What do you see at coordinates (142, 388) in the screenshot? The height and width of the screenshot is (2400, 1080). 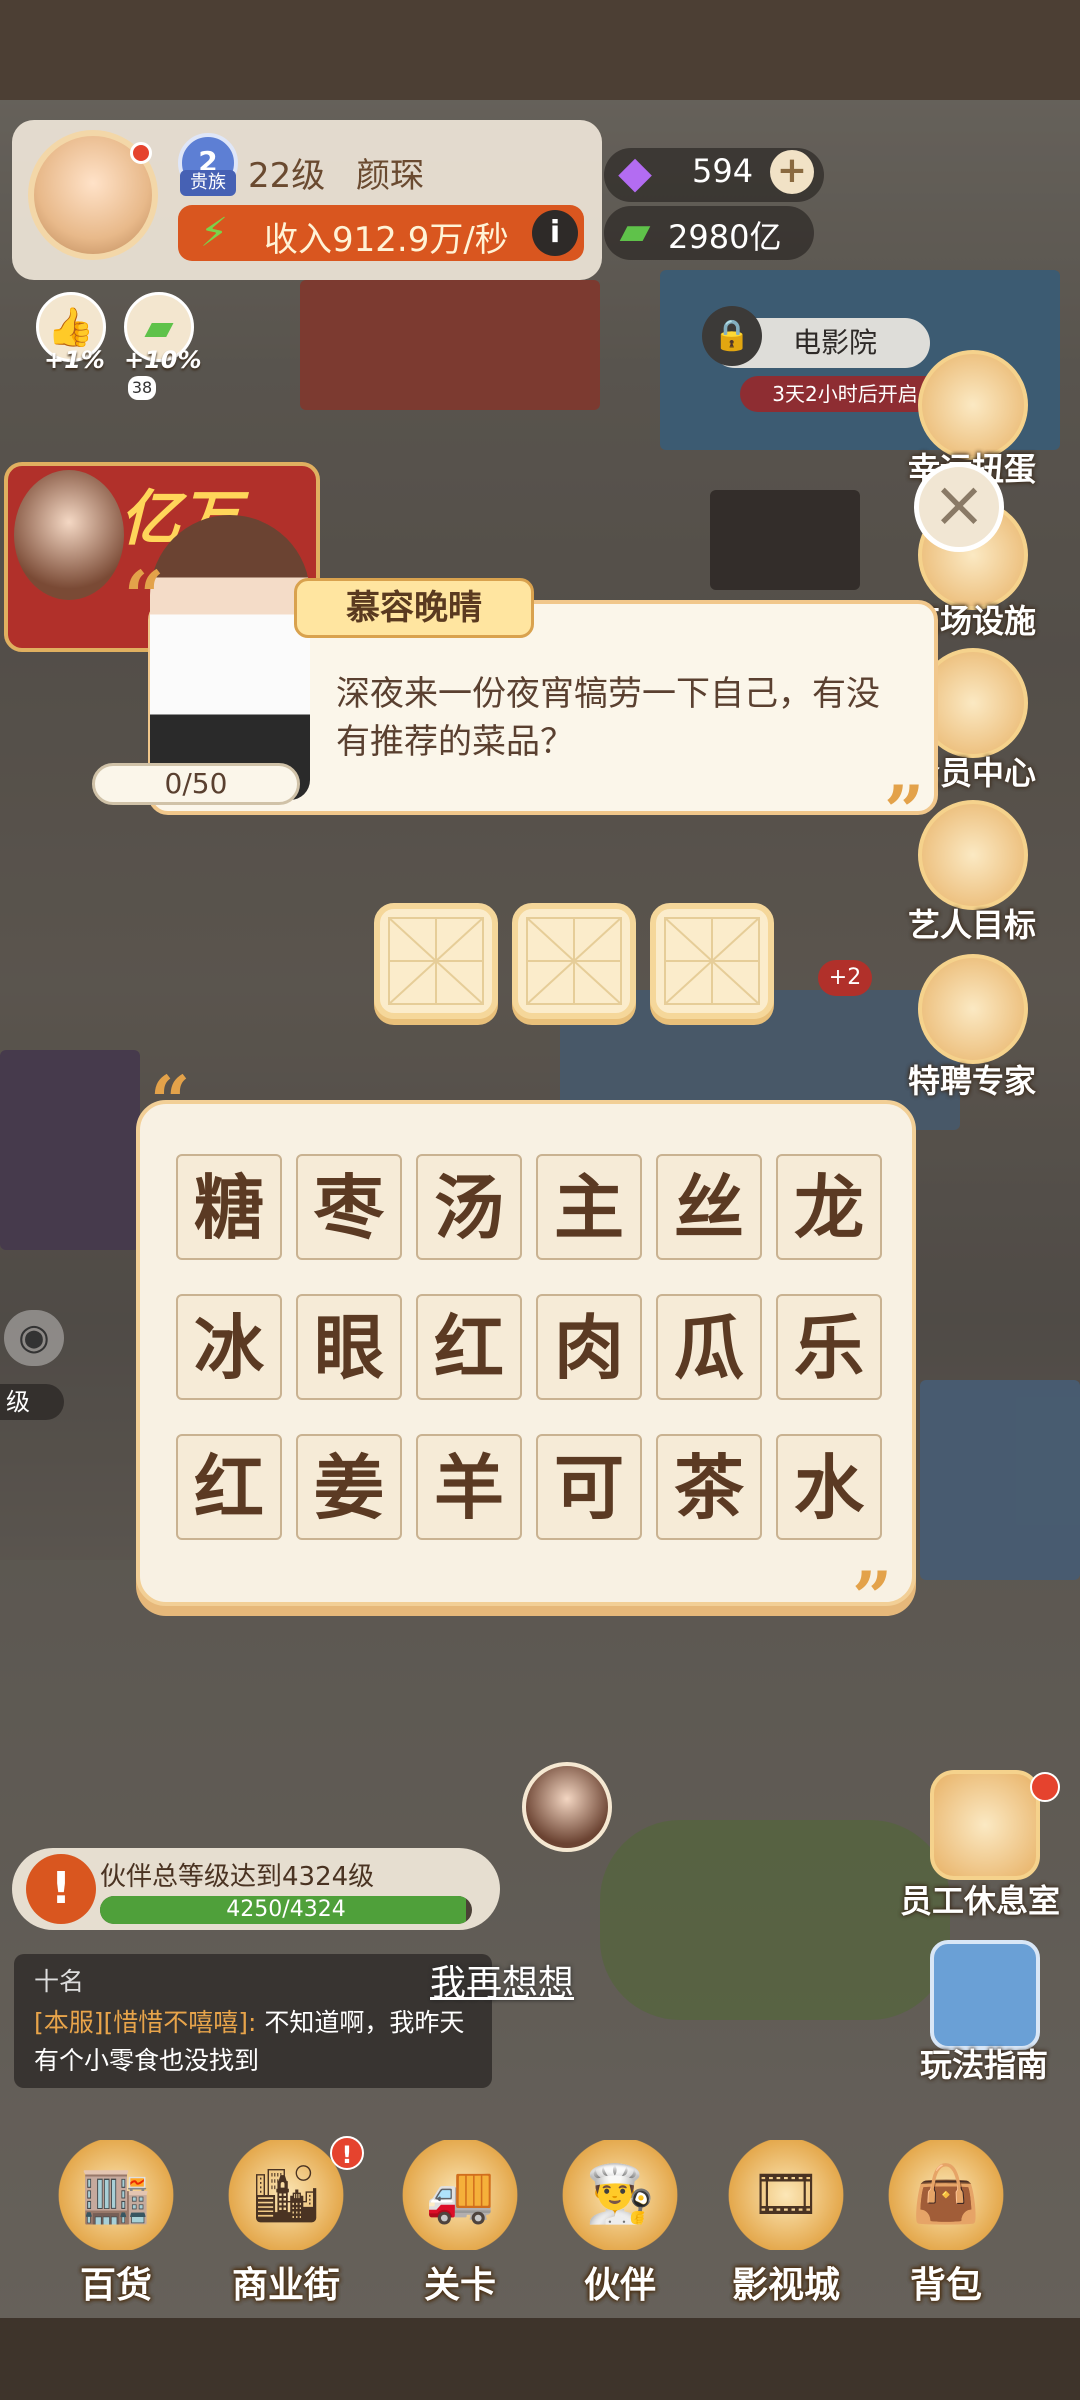 I see `buff-count-badge: 38` at bounding box center [142, 388].